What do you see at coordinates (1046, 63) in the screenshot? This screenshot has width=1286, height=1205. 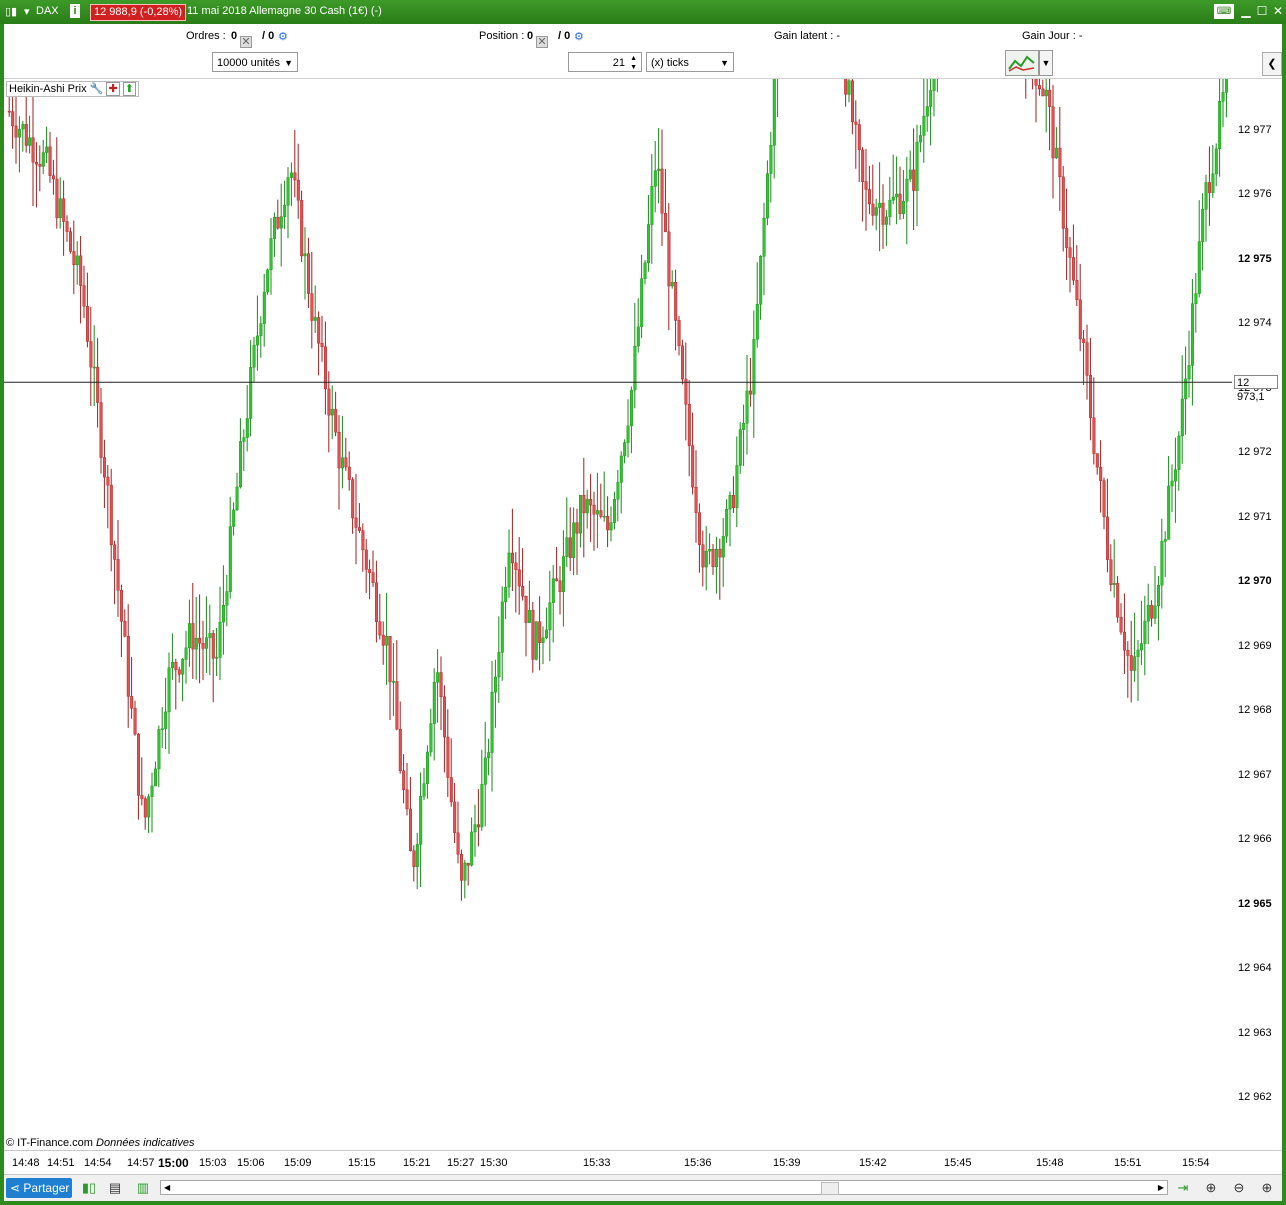 I see `chart-type-dropdown: ▼` at bounding box center [1046, 63].